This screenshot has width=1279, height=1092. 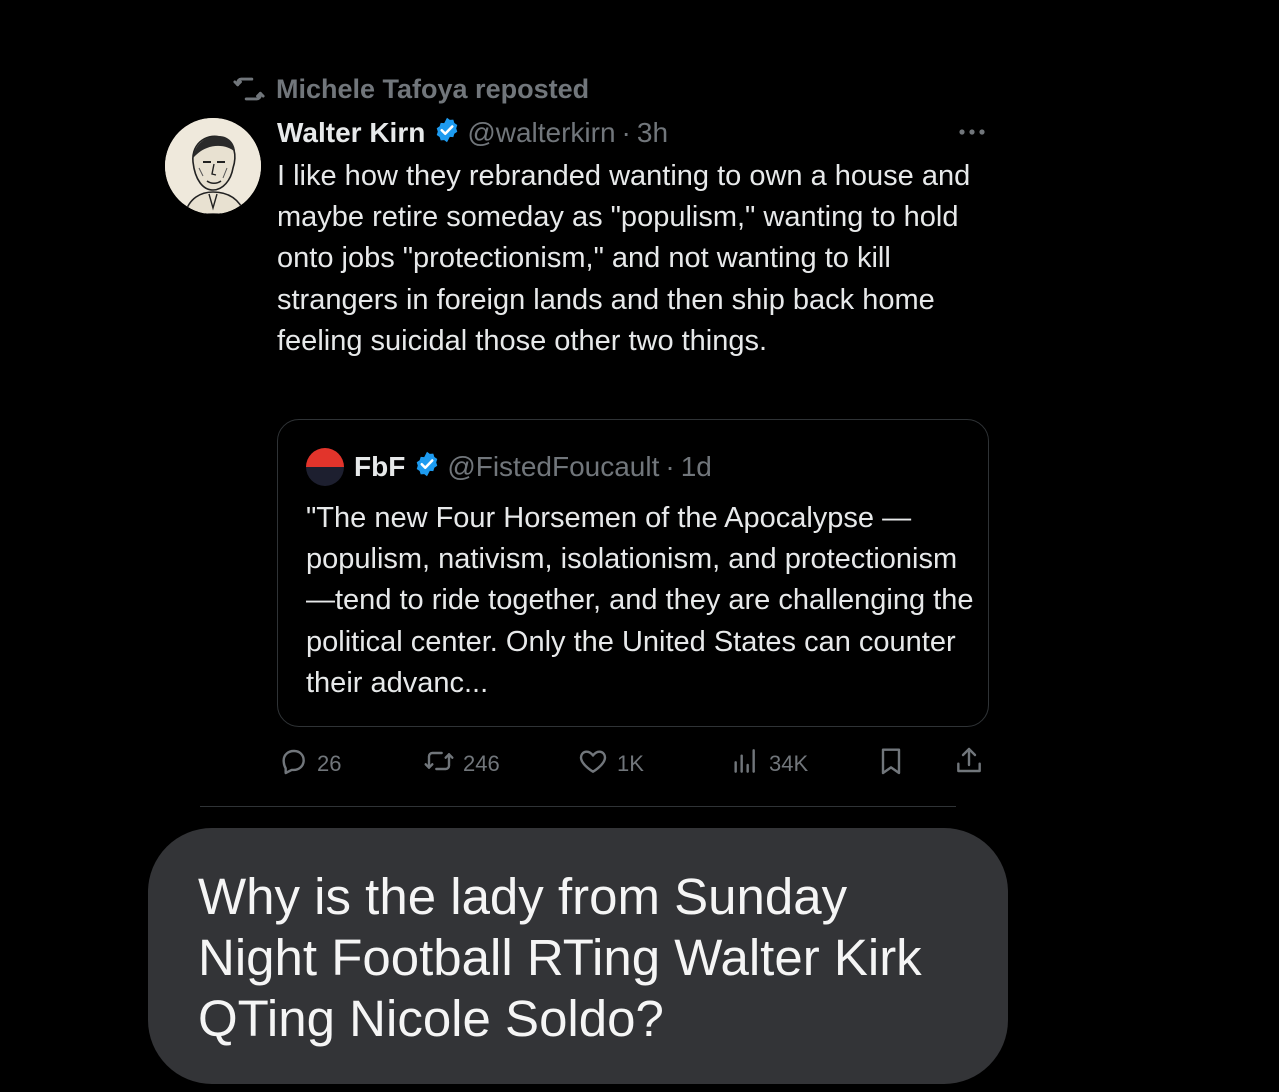 What do you see at coordinates (325, 467) in the screenshot?
I see `quote-avatar` at bounding box center [325, 467].